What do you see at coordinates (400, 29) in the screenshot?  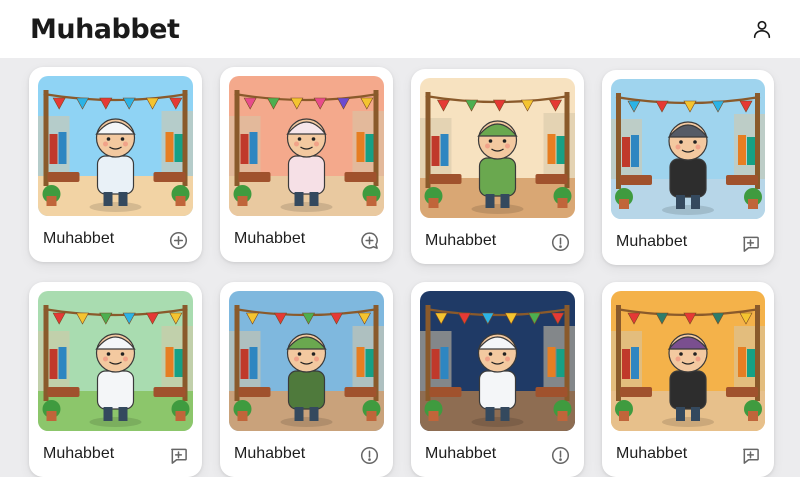 I see `app-header: Muhabbet` at bounding box center [400, 29].